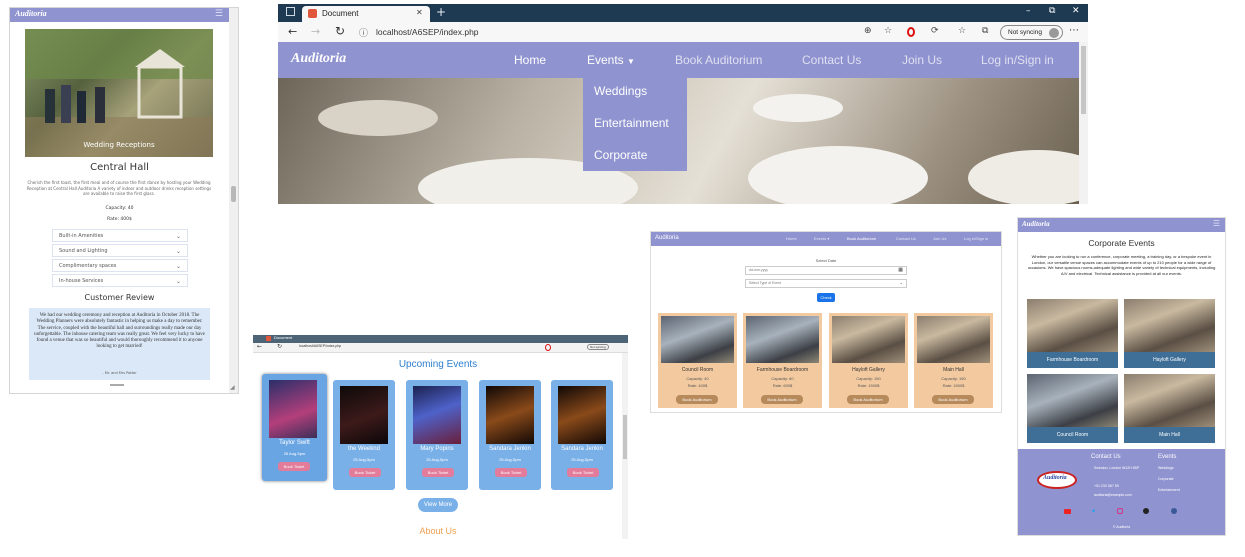  I want to click on workspaces-icon, so click(290, 11).